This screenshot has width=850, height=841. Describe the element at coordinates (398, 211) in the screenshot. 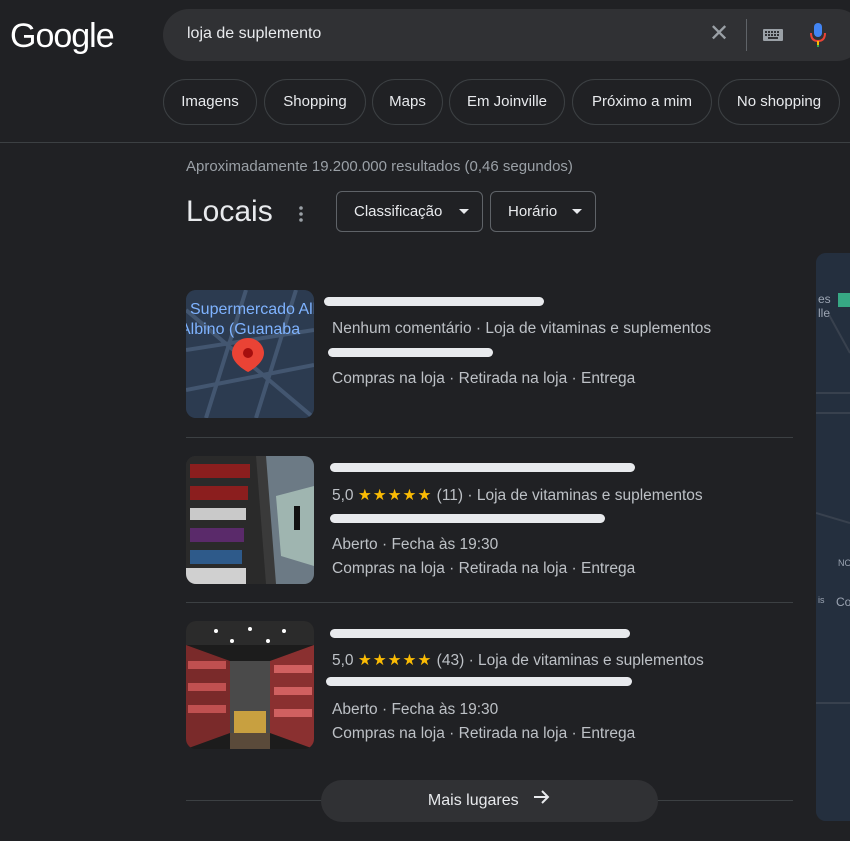

I see `filter-classificacao-label: Classificação` at that location.